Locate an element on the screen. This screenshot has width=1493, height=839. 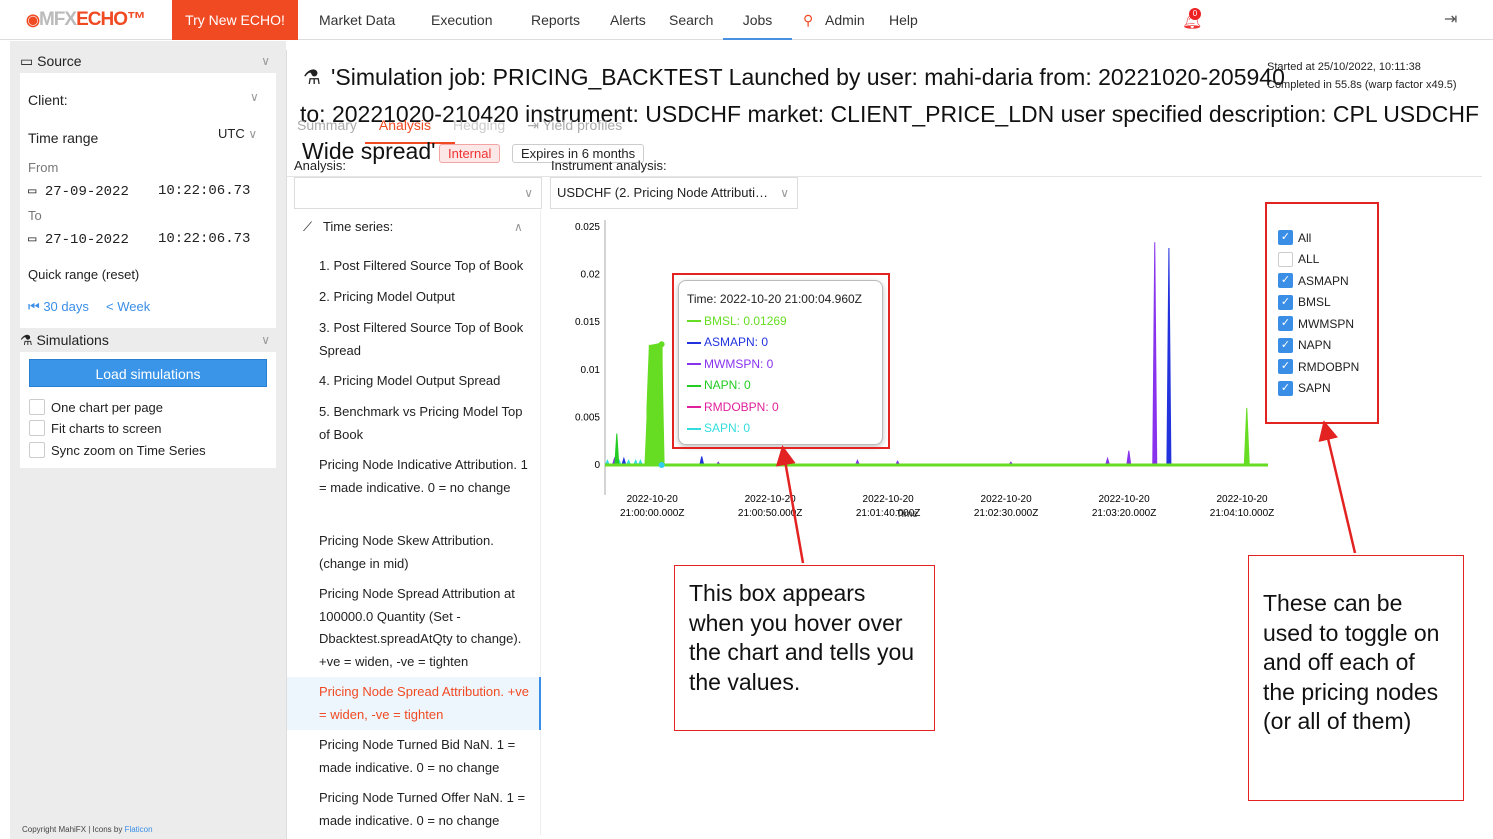
instrument-analysis-select: USDCHF (2. Pricing Node Attributi… ∨ is located at coordinates (674, 193).